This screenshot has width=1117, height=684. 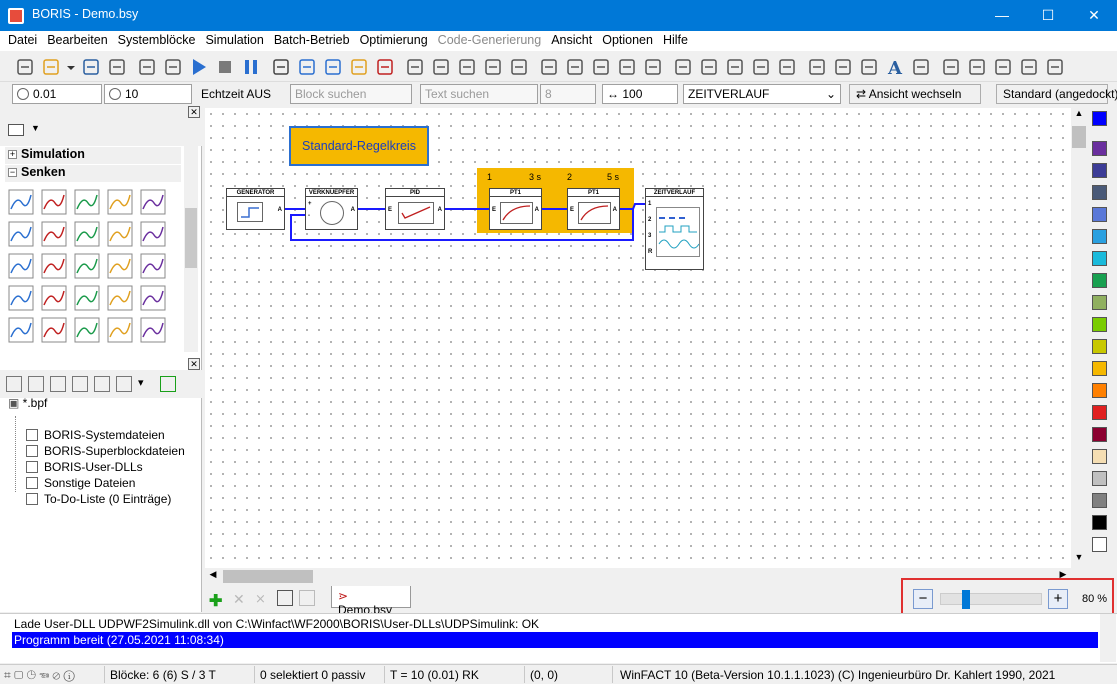 I want to click on paste-icon, so click(x=307, y=598).